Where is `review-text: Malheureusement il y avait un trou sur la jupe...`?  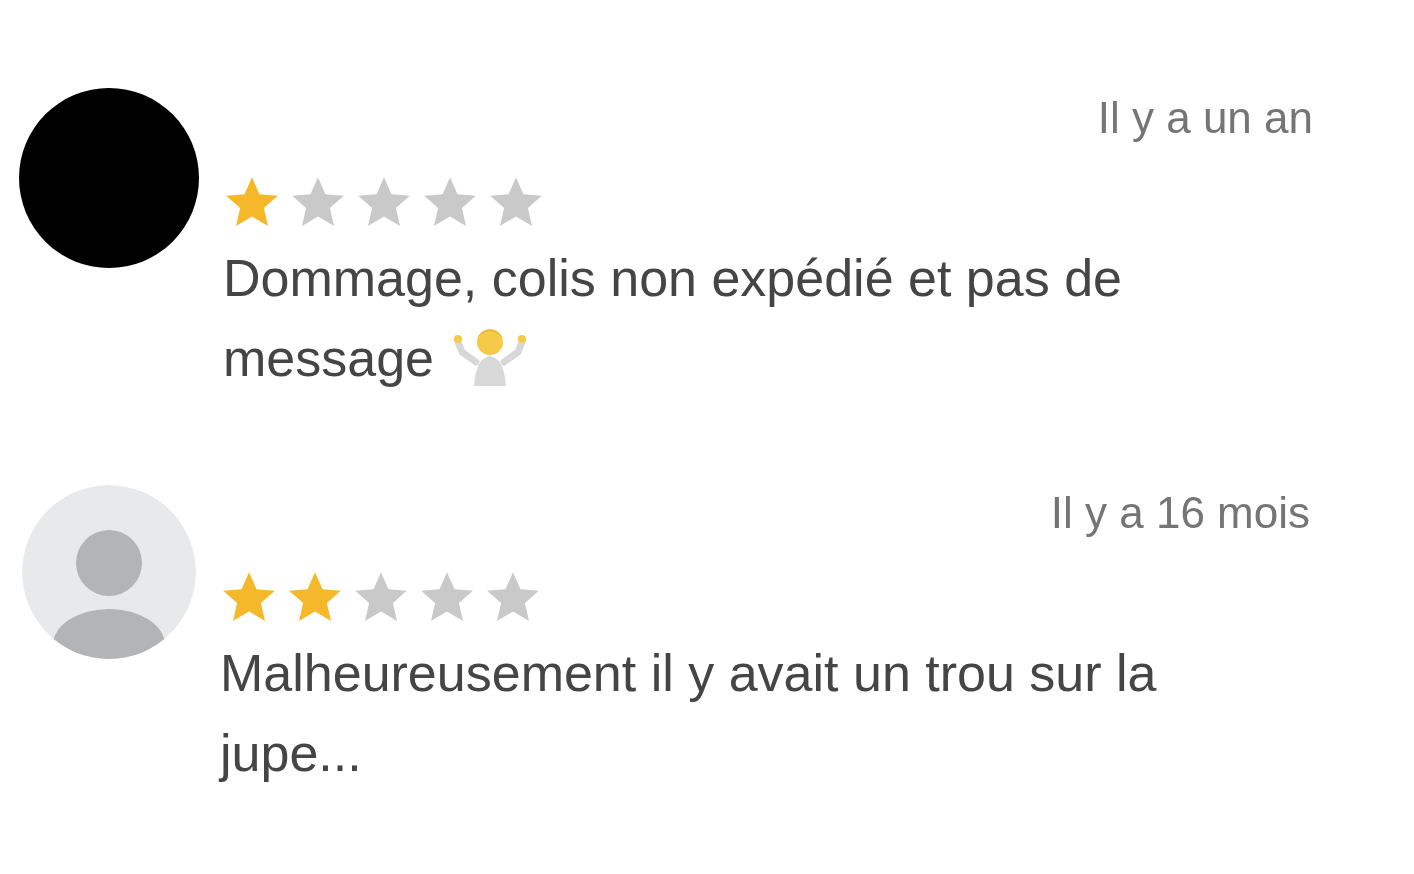
review-text: Malheureusement il y avait un trou sur la jupe... is located at coordinates (688, 713).